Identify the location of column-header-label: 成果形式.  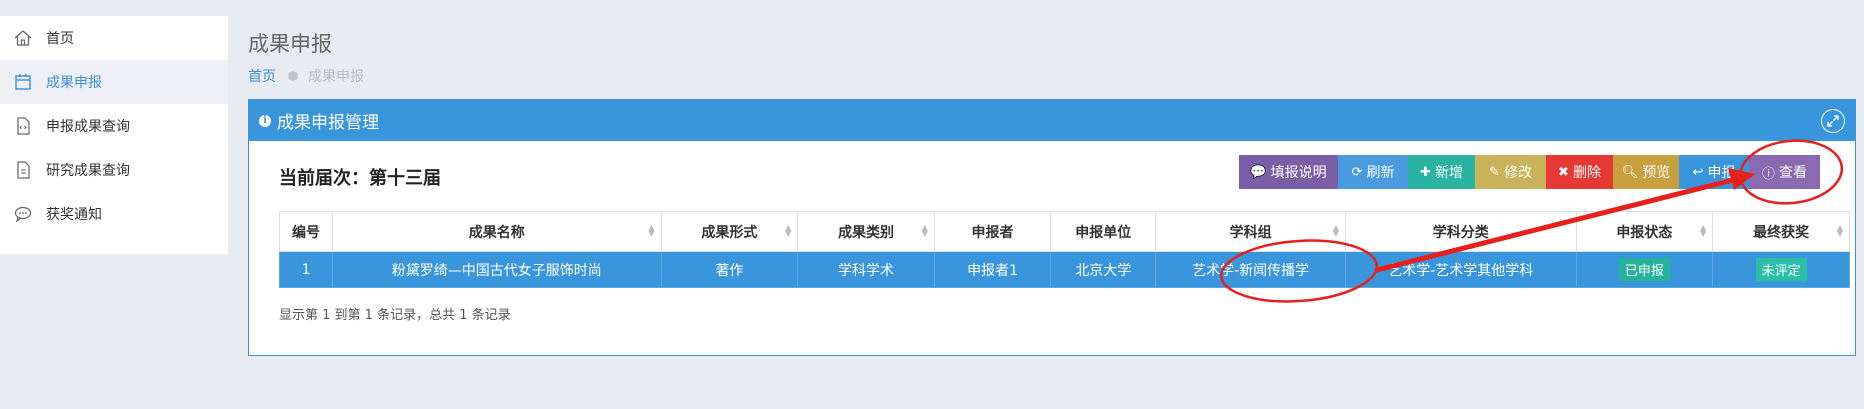
(729, 232).